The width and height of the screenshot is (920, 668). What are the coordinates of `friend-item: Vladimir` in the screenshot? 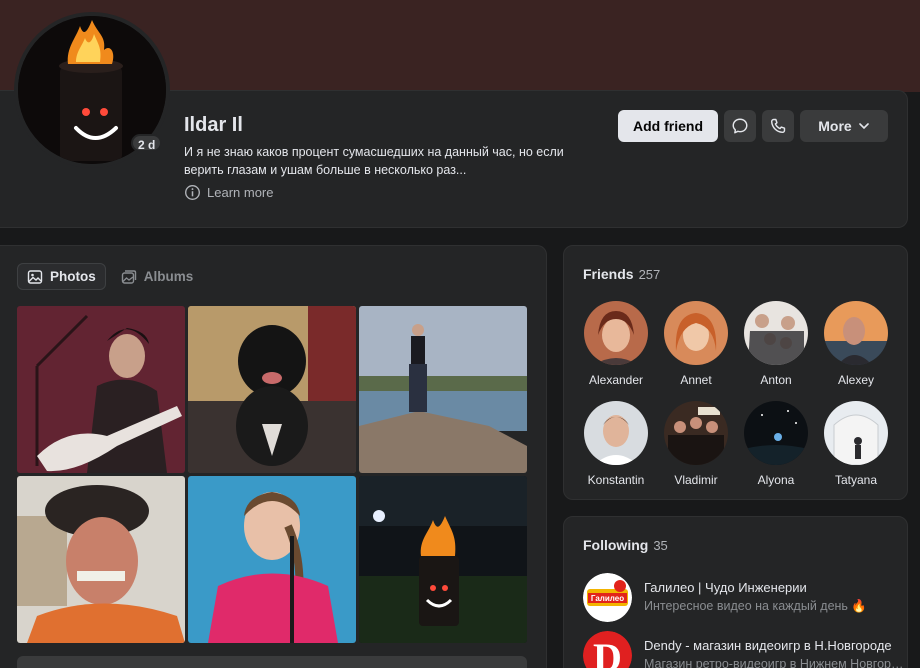 It's located at (696, 444).